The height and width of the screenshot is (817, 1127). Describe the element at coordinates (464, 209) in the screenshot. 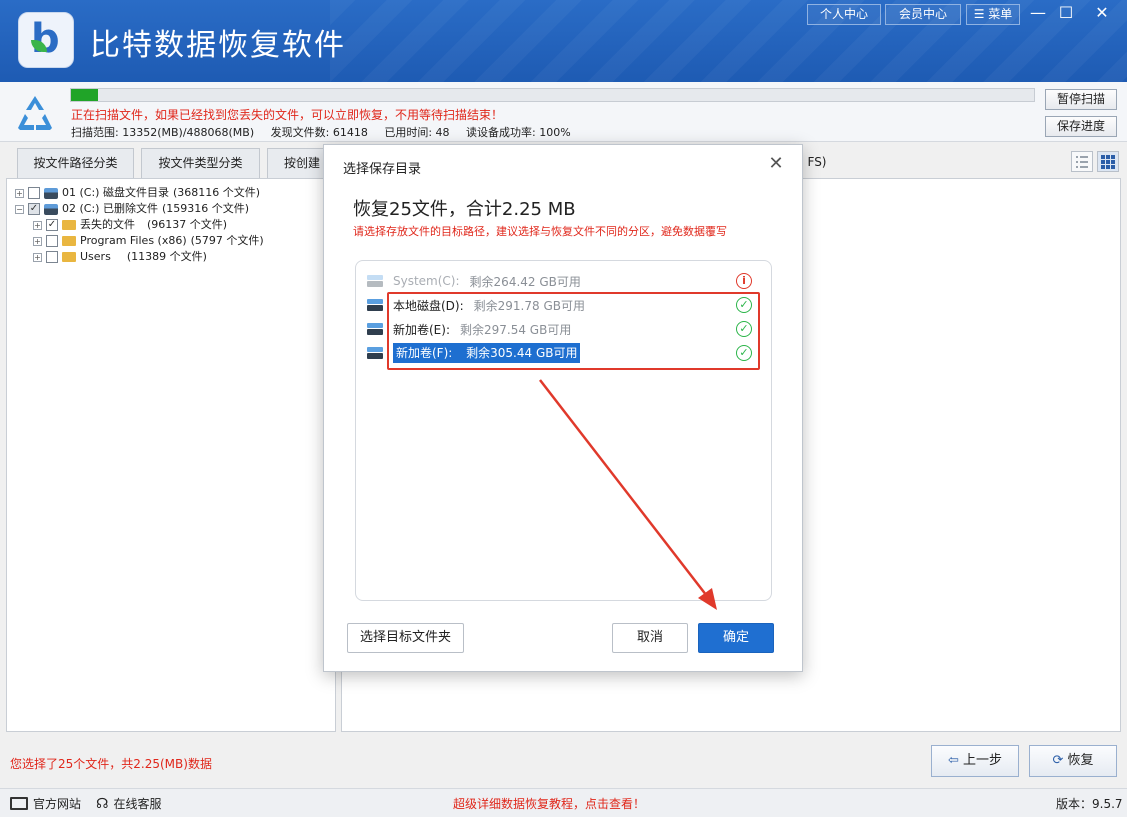

I see `dialog-heading: 恢复25文件，合计2.25 MB` at that location.